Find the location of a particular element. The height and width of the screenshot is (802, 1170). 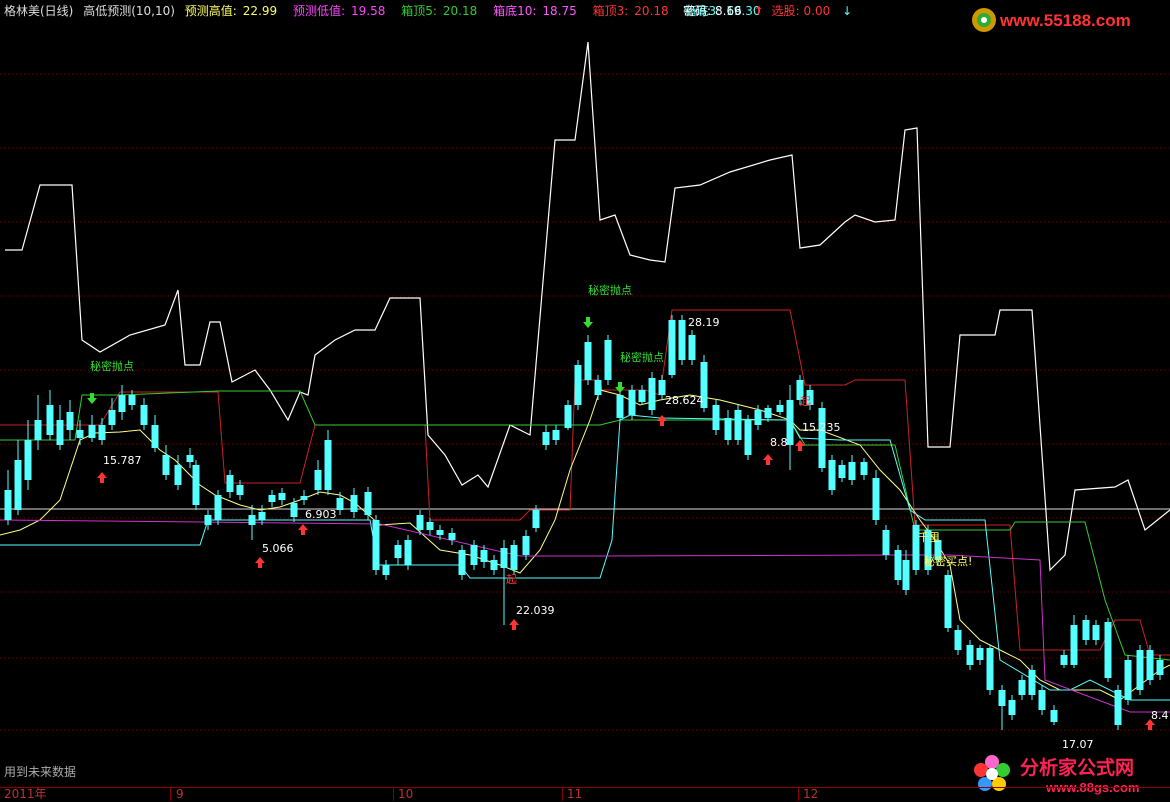

down-arrow-icon is located at coordinates (588, 322).